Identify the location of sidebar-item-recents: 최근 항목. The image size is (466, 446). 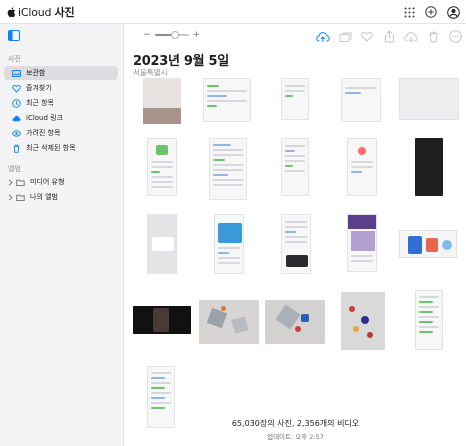
(61, 103).